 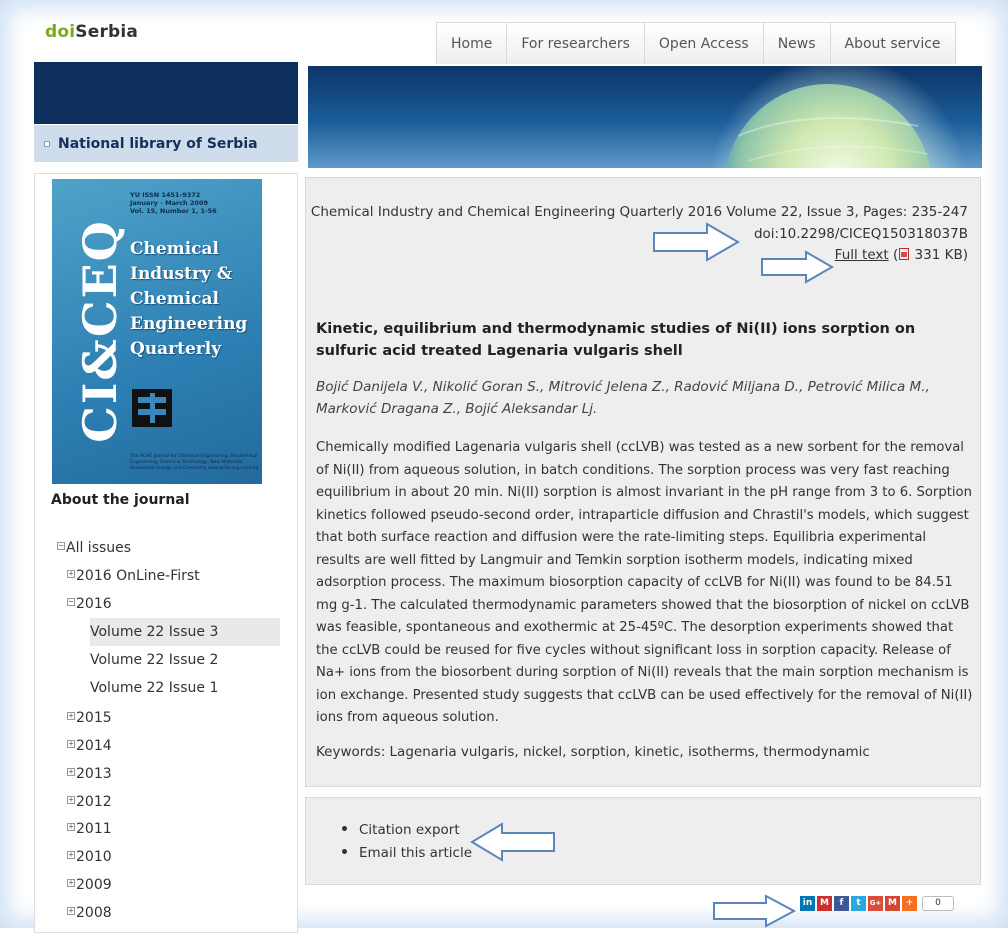 I want to click on tree-item-label: 2014, so click(x=94, y=746).